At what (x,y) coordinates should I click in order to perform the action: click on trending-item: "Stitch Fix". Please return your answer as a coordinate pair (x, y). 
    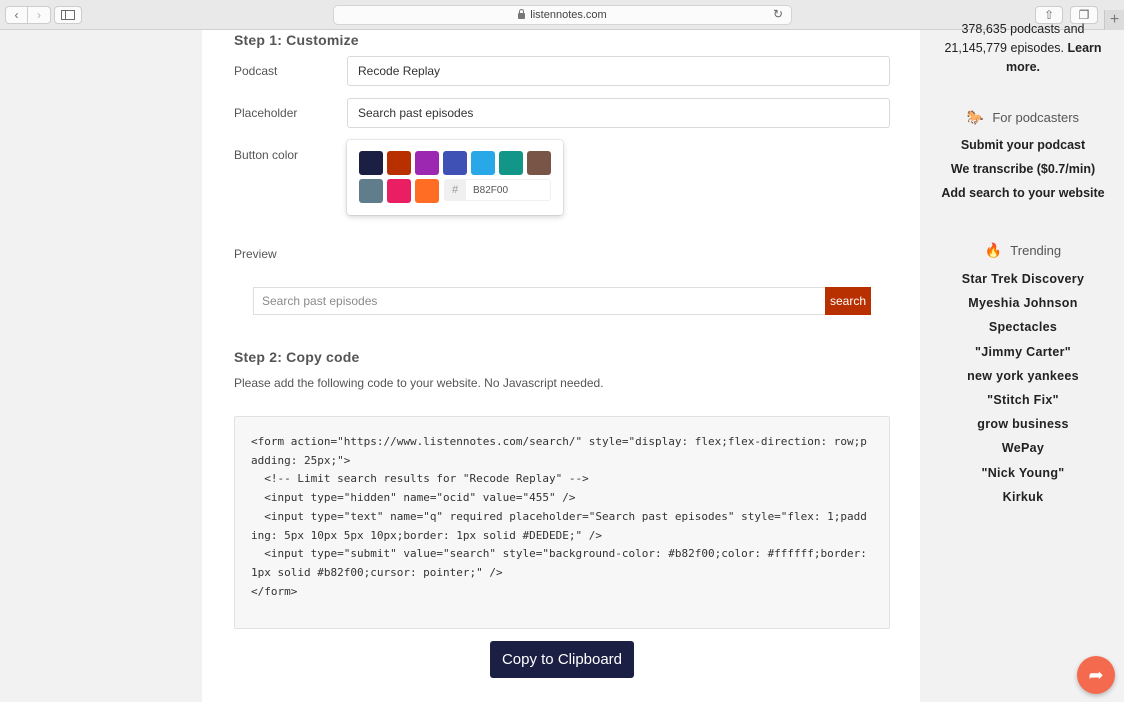
    Looking at the image, I should click on (1023, 400).